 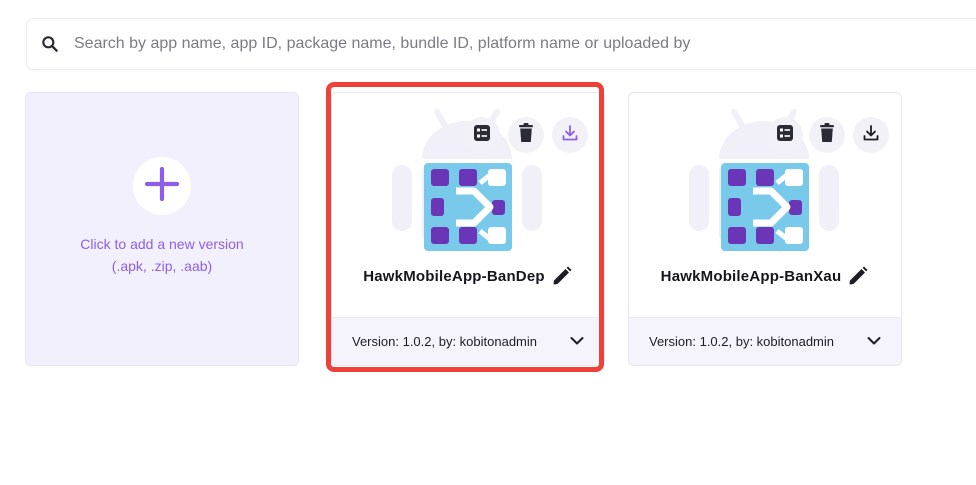 I want to click on app-name-text: HawkMobileApp-BanDep, so click(x=454, y=276).